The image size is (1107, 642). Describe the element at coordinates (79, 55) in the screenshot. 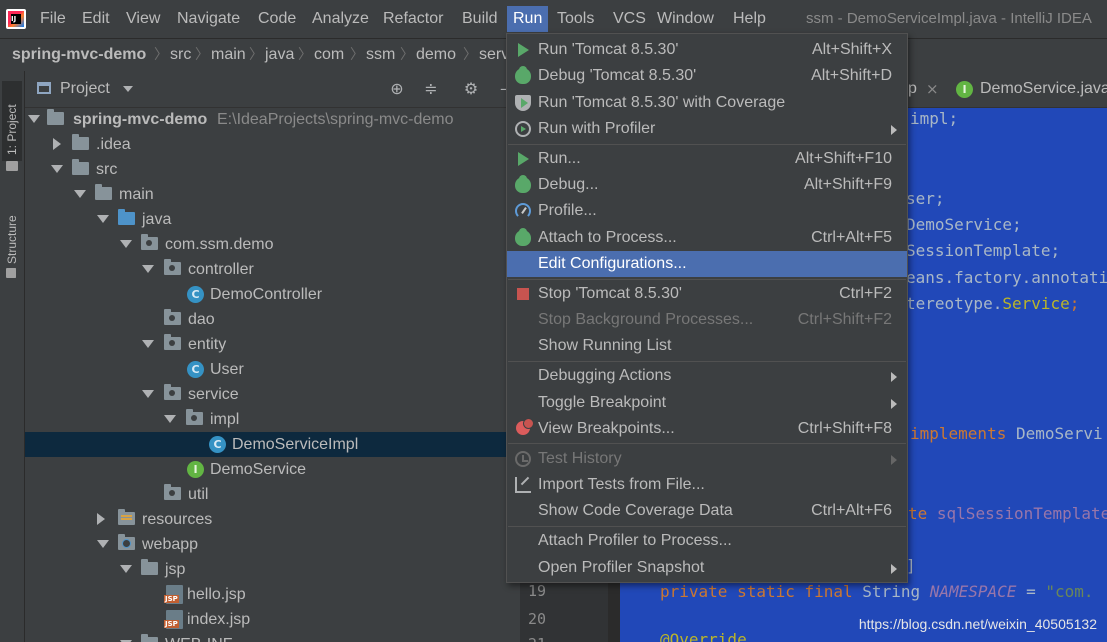

I see `breadcrumb-item: spring-mvc-demo` at that location.